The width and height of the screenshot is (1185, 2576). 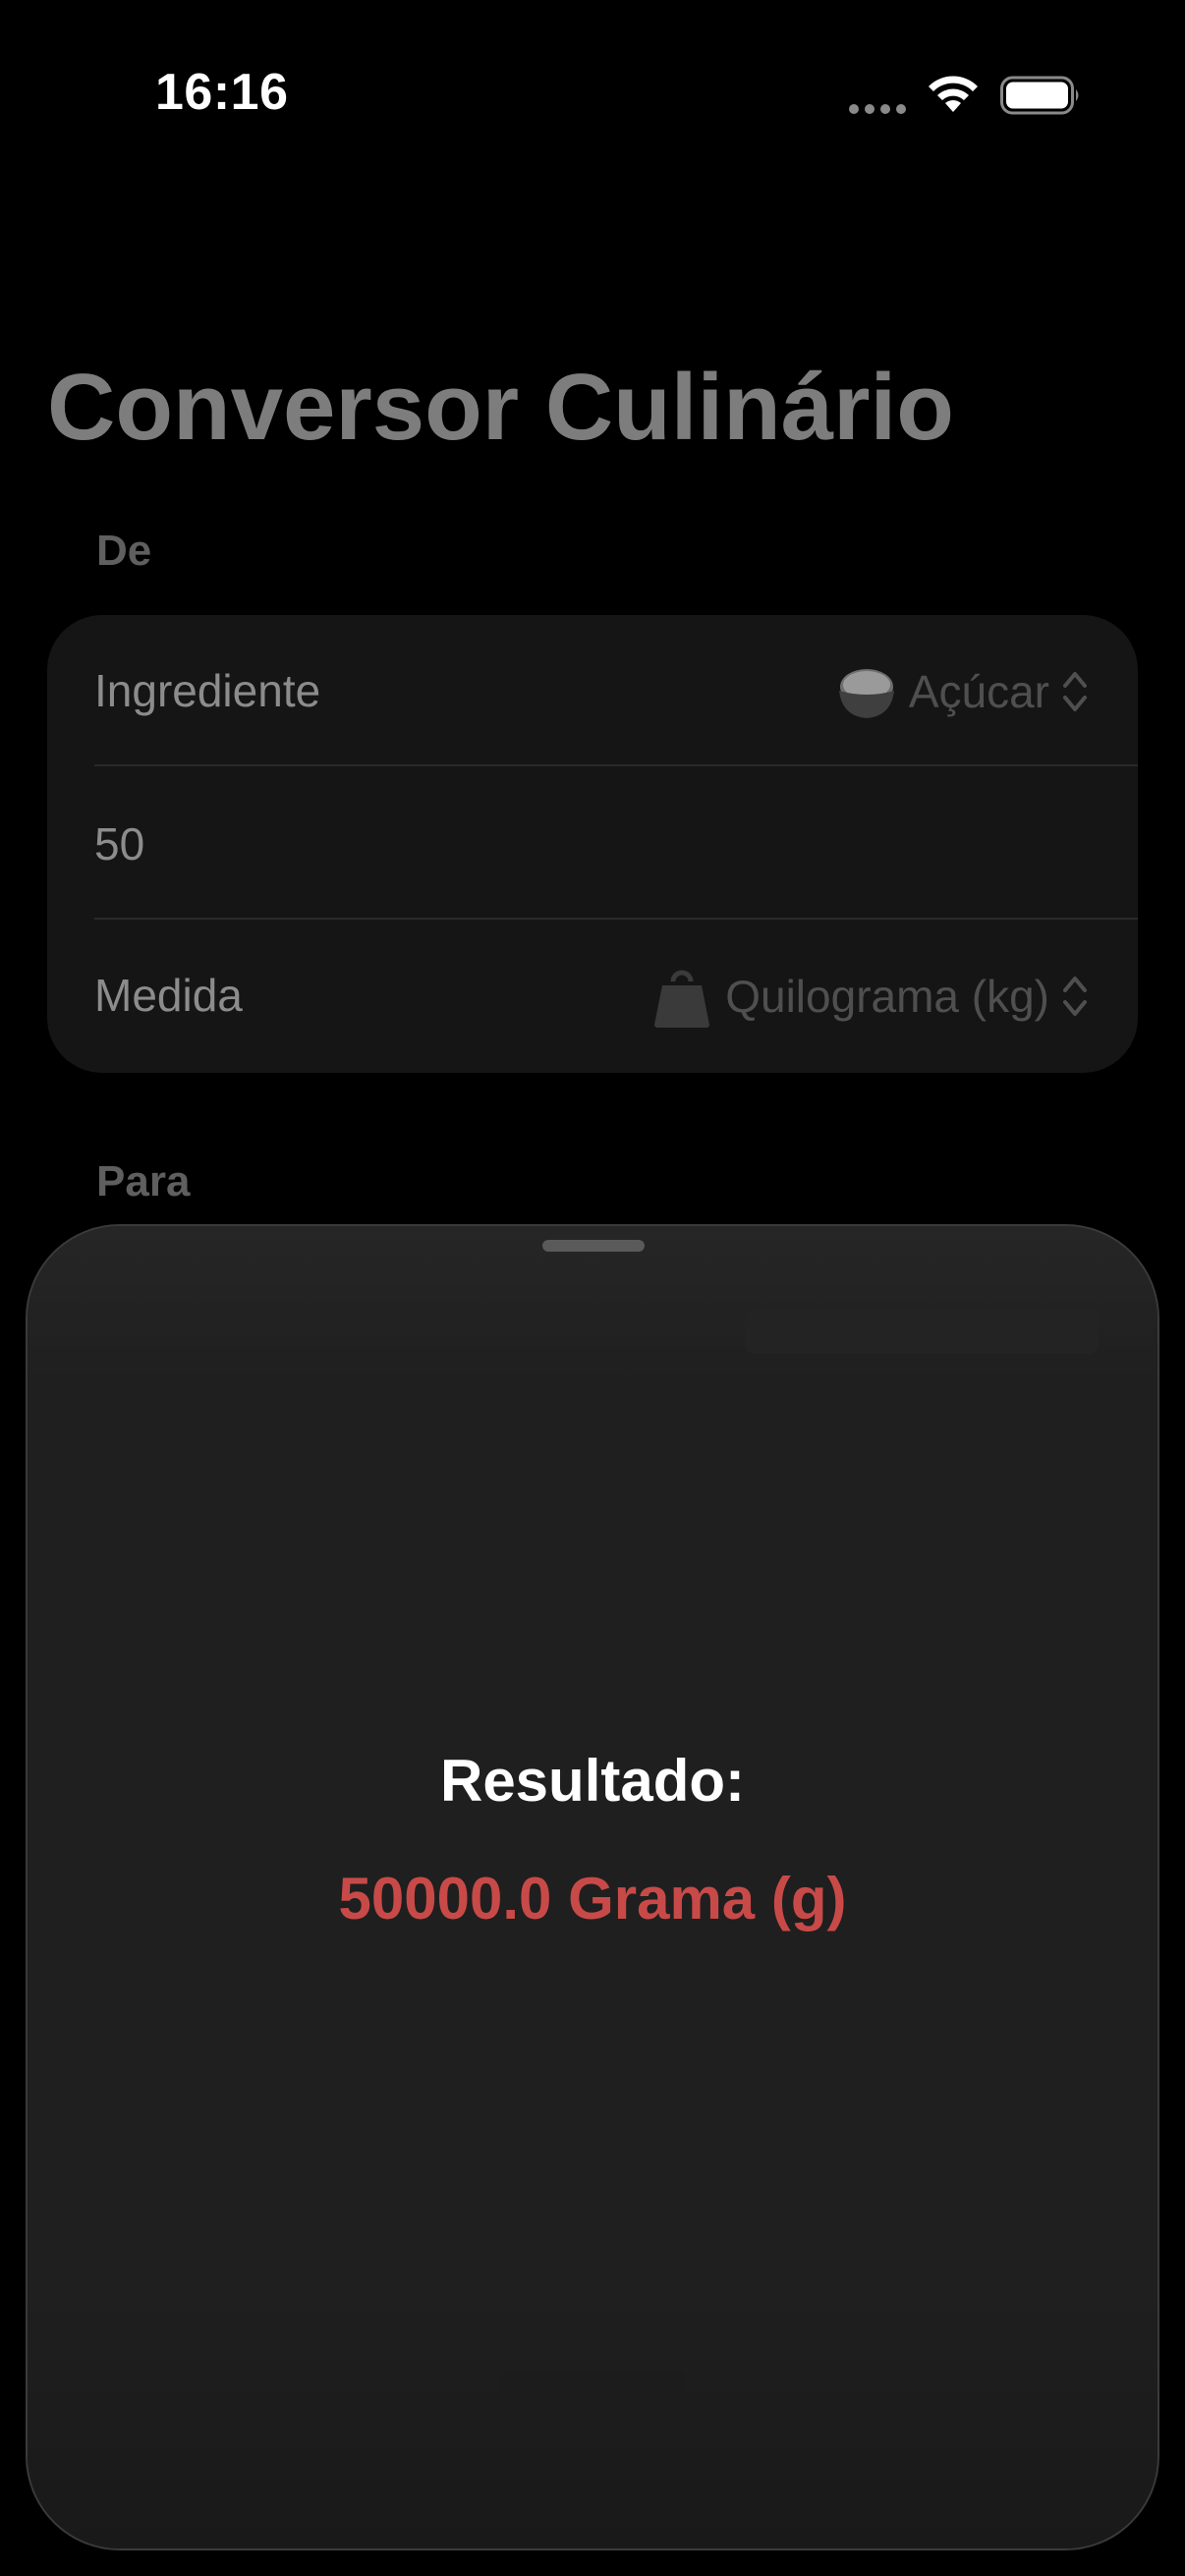 What do you see at coordinates (616, 845) in the screenshot?
I see `amount-field: 50` at bounding box center [616, 845].